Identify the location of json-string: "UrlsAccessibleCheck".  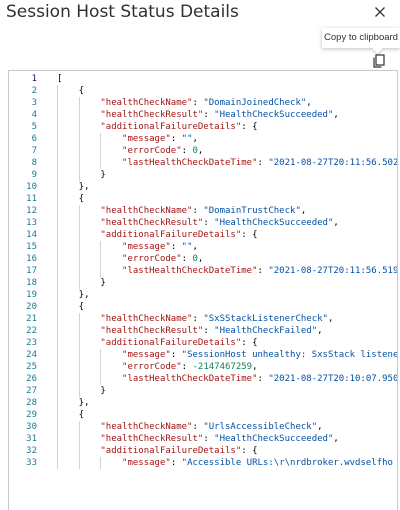
(260, 427).